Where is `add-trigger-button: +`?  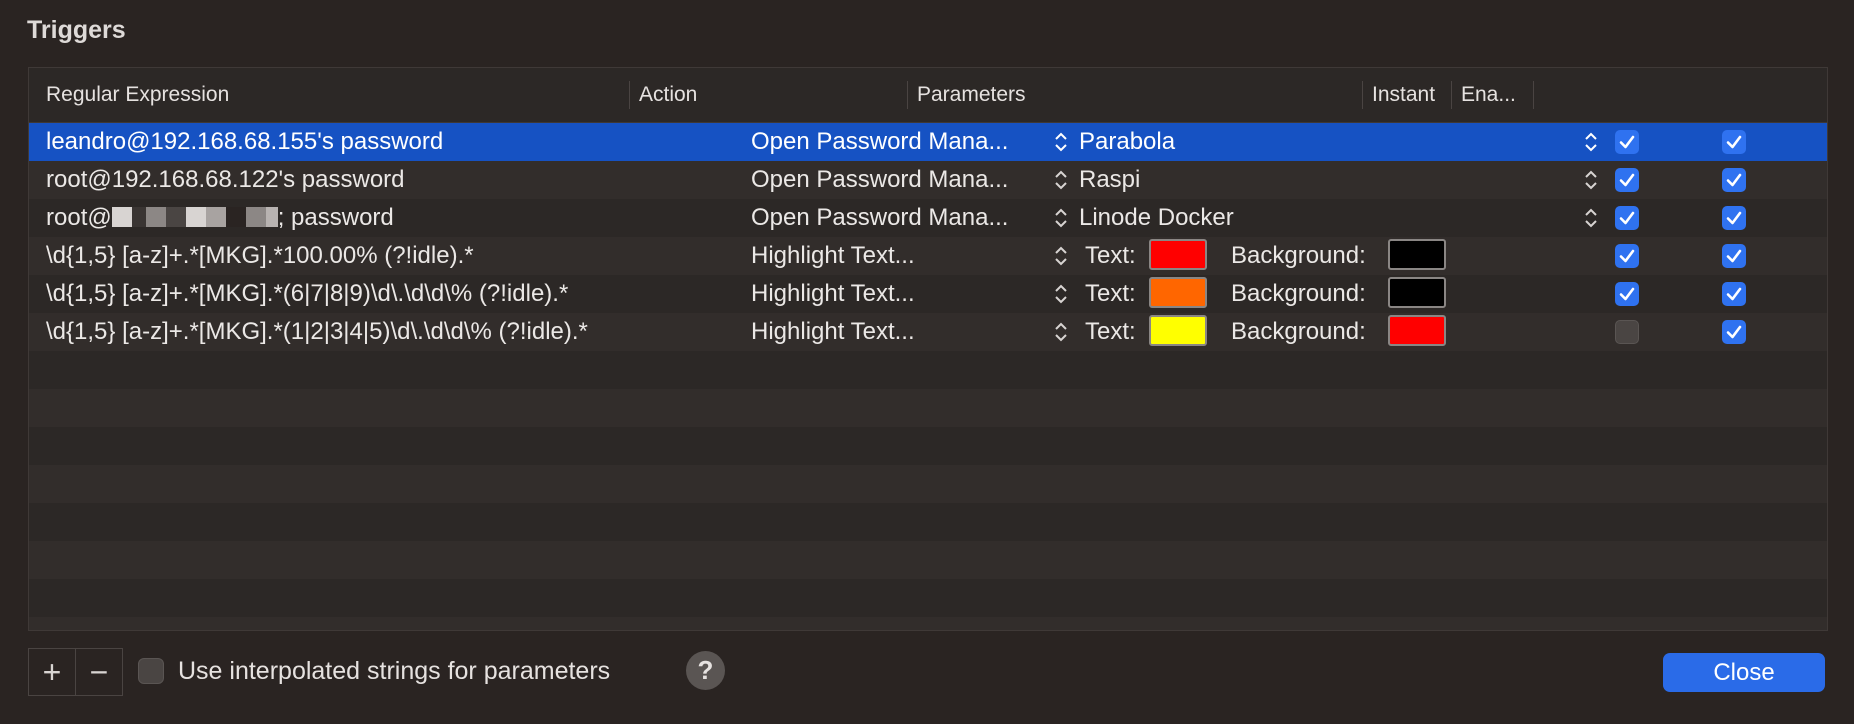 add-trigger-button: + is located at coordinates (52, 672).